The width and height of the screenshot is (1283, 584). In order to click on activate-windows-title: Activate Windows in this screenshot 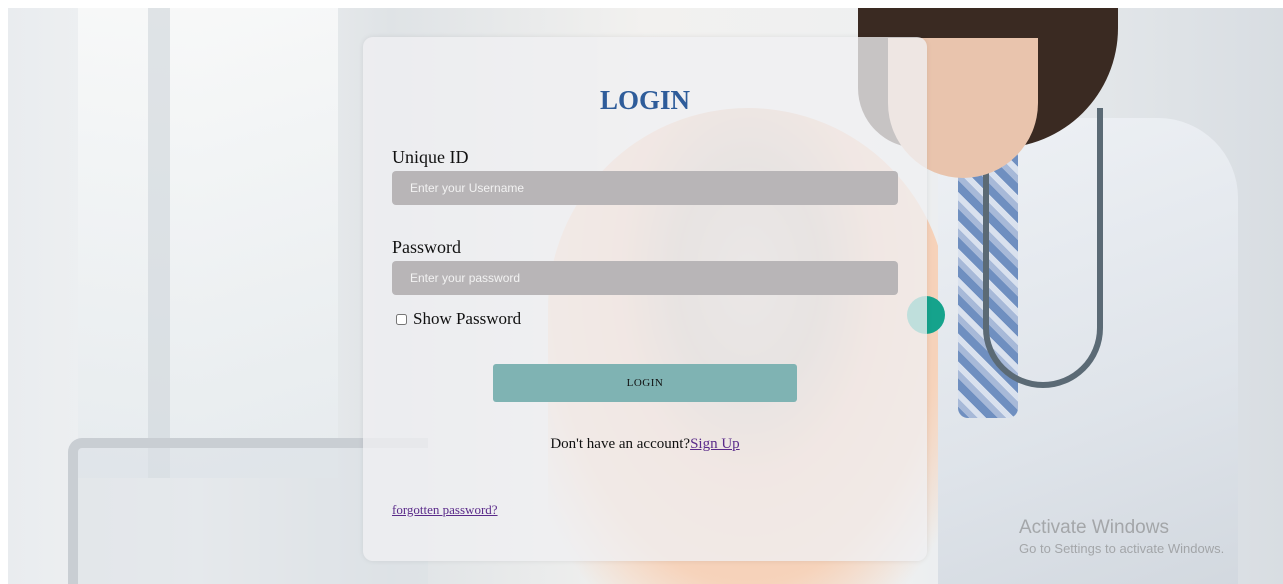, I will do `click(1094, 527)`.